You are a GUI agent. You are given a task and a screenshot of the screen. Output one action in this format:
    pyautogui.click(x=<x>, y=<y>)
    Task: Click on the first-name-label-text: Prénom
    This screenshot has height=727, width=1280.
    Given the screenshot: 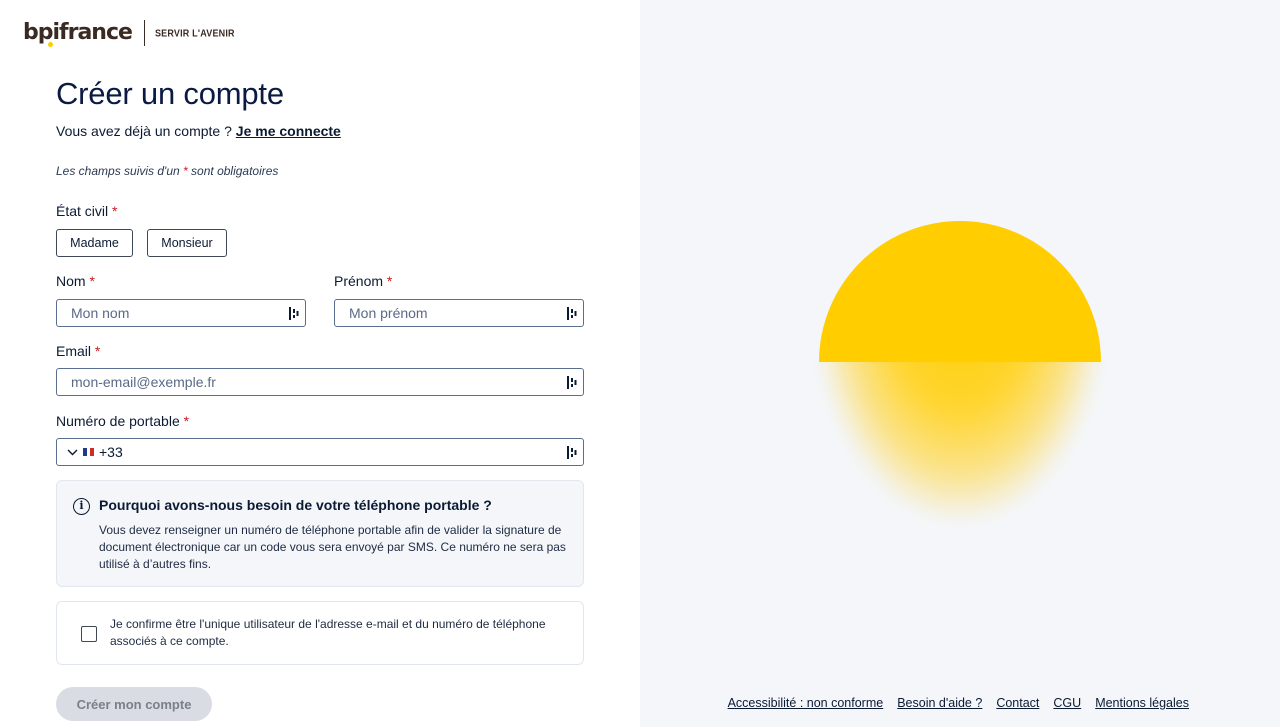 What is the action you would take?
    pyautogui.click(x=359, y=281)
    